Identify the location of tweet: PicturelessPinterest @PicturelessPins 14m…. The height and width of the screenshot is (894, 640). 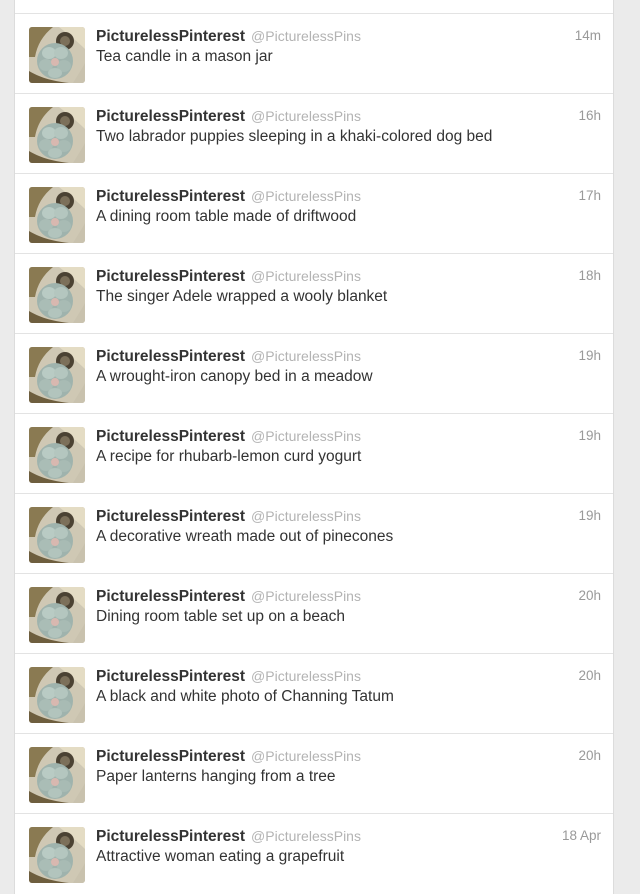
(314, 53).